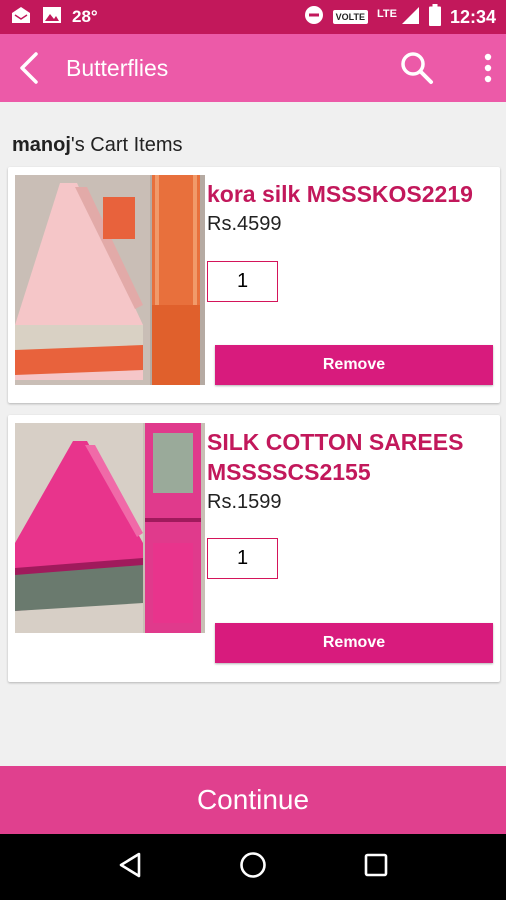  I want to click on search-icon, so click(417, 68).